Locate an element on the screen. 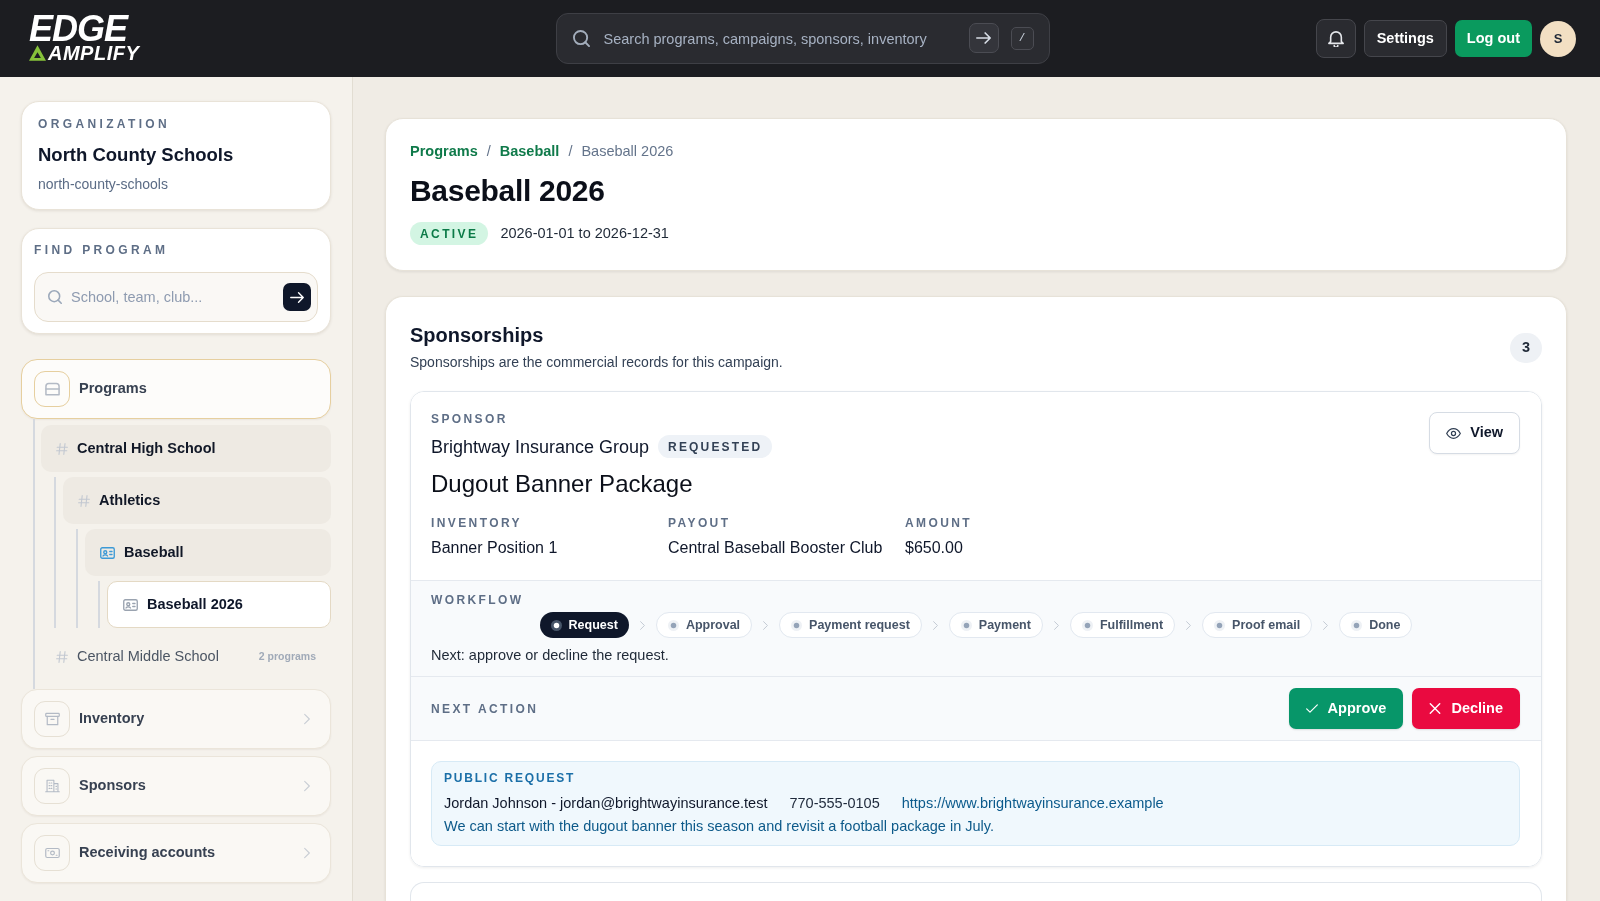 The image size is (1600, 901). field-label: AMOUNT is located at coordinates (939, 523).